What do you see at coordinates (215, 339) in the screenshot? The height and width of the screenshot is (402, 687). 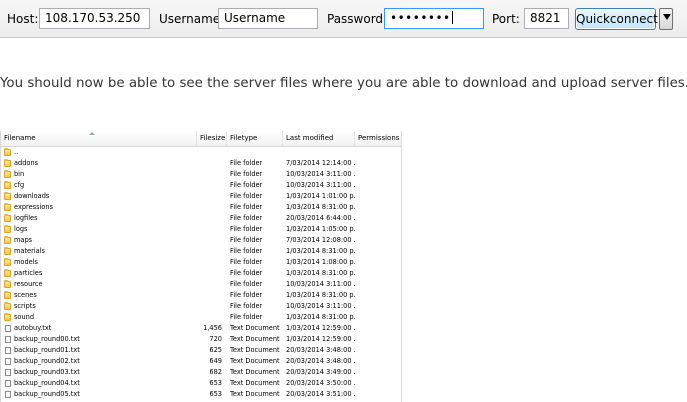 I see `file-size: 720` at bounding box center [215, 339].